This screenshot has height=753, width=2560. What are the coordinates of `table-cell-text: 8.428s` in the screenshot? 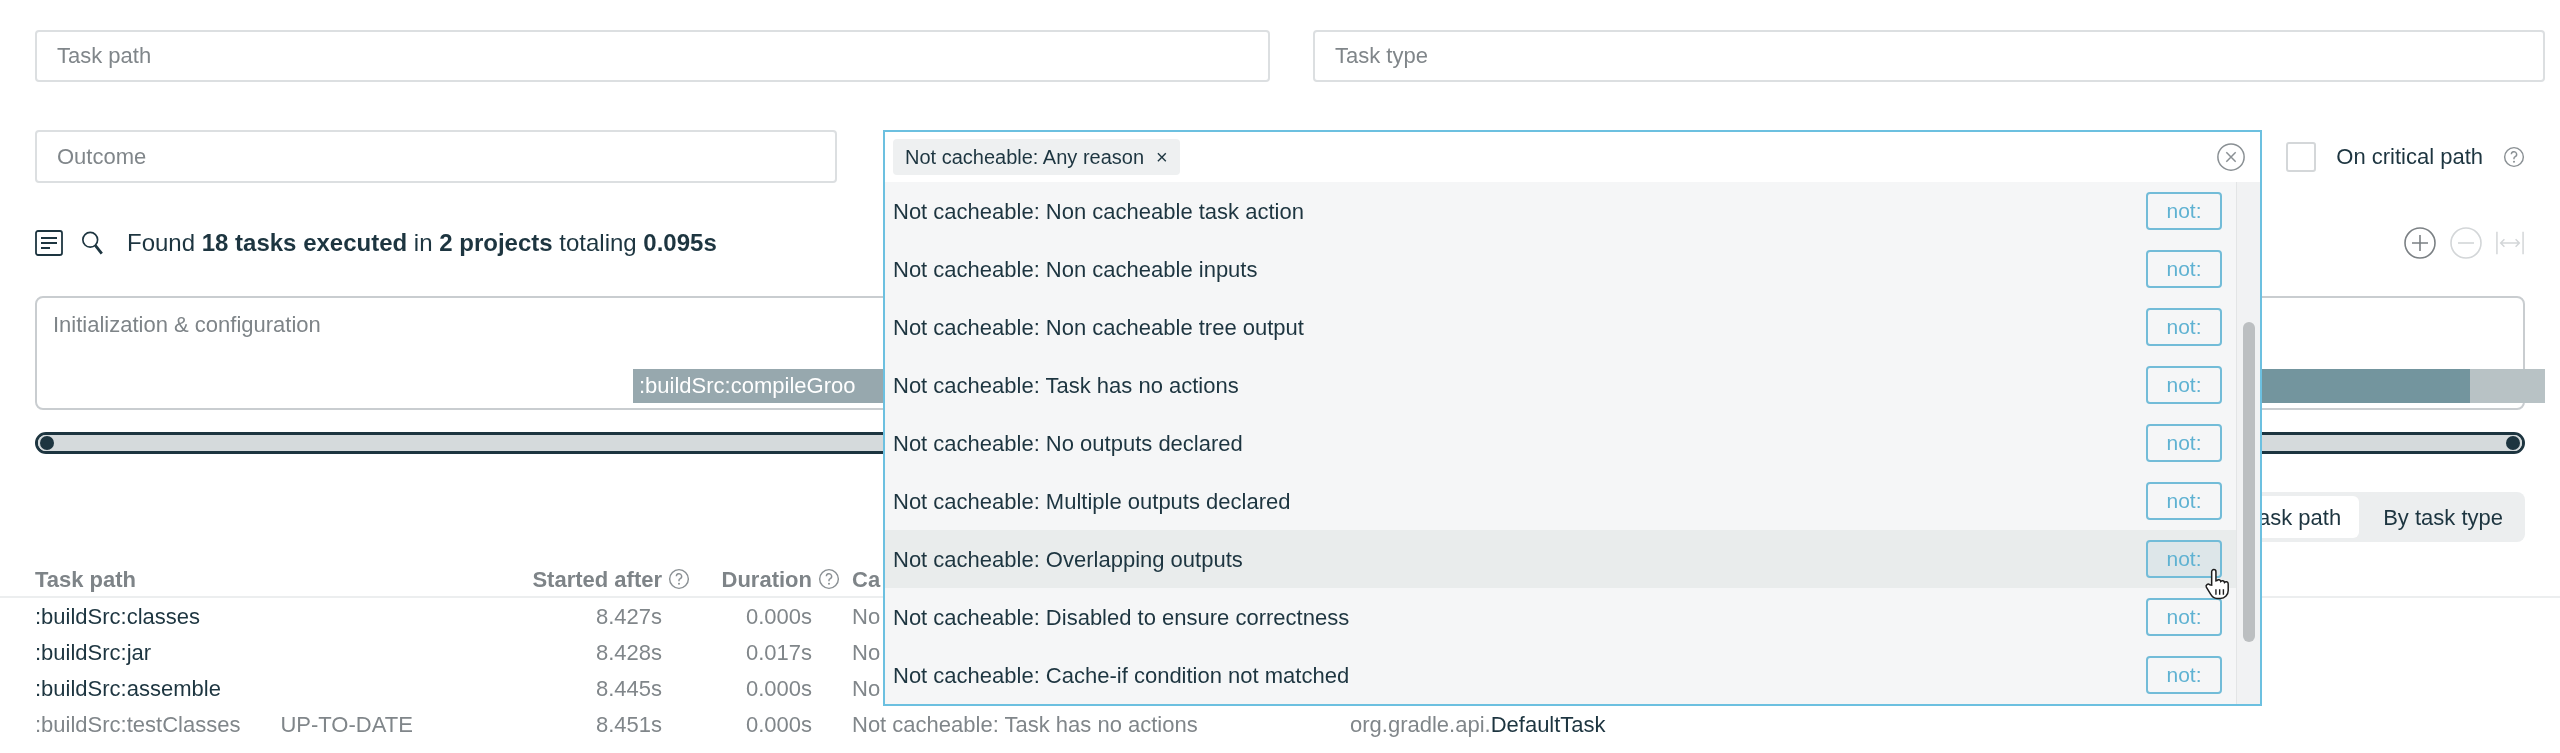 It's located at (628, 652).